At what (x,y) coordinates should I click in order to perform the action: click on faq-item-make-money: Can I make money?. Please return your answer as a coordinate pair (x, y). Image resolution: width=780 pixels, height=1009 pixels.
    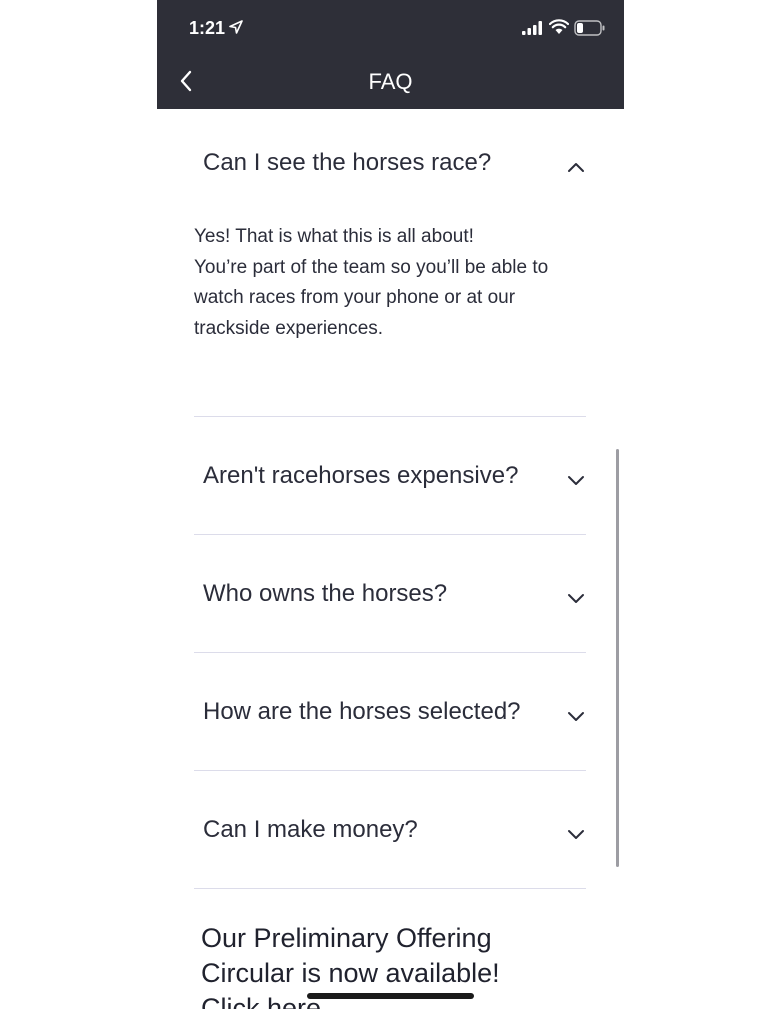
    Looking at the image, I should click on (390, 834).